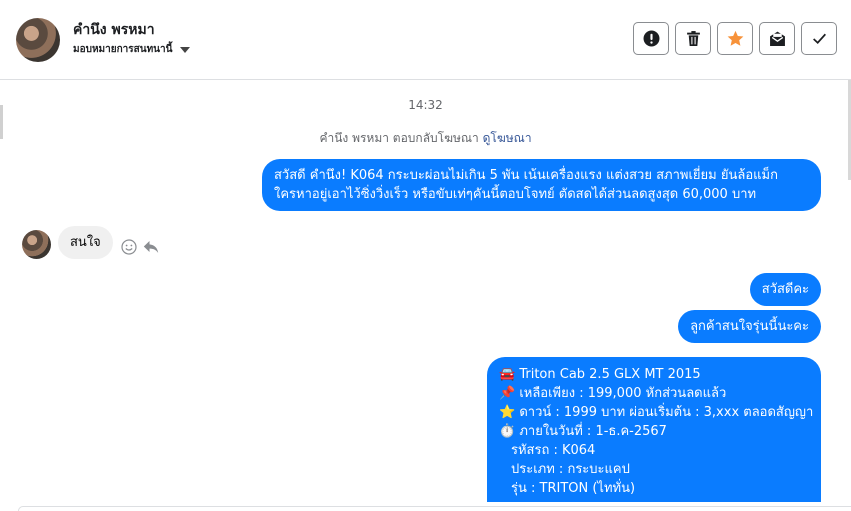 Image resolution: width=851 pixels, height=511 pixels. Describe the element at coordinates (129, 247) in the screenshot. I see `emoji-reaction-icon` at that location.